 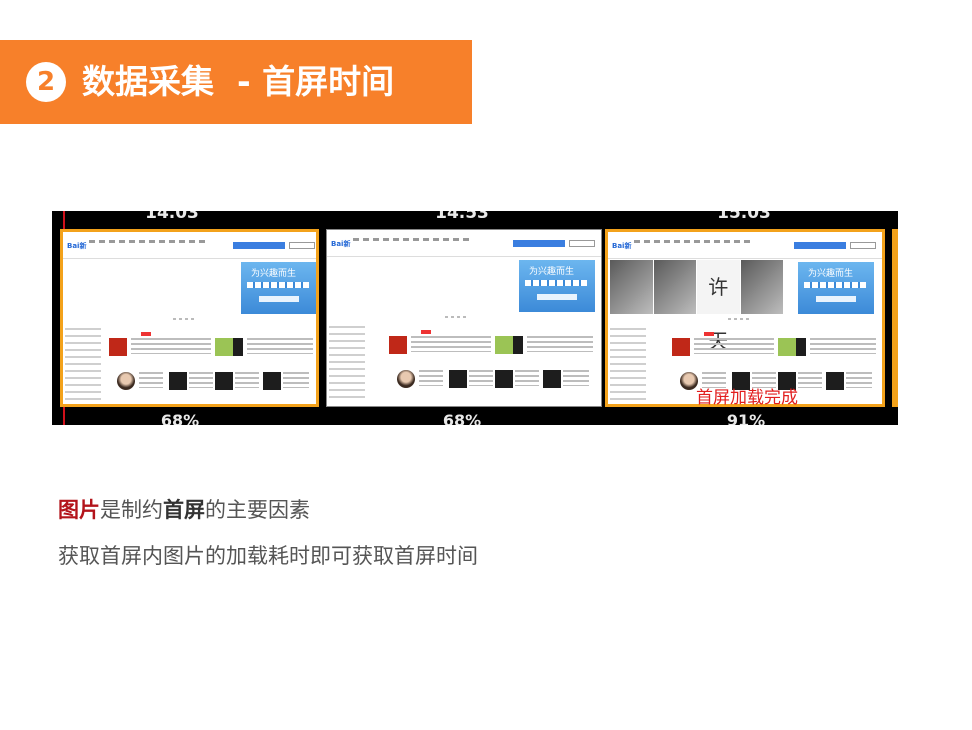 What do you see at coordinates (268, 556) in the screenshot?
I see `key-point-line-2: 获取首屏内图片的加载耗时即可获取首屏时间` at bounding box center [268, 556].